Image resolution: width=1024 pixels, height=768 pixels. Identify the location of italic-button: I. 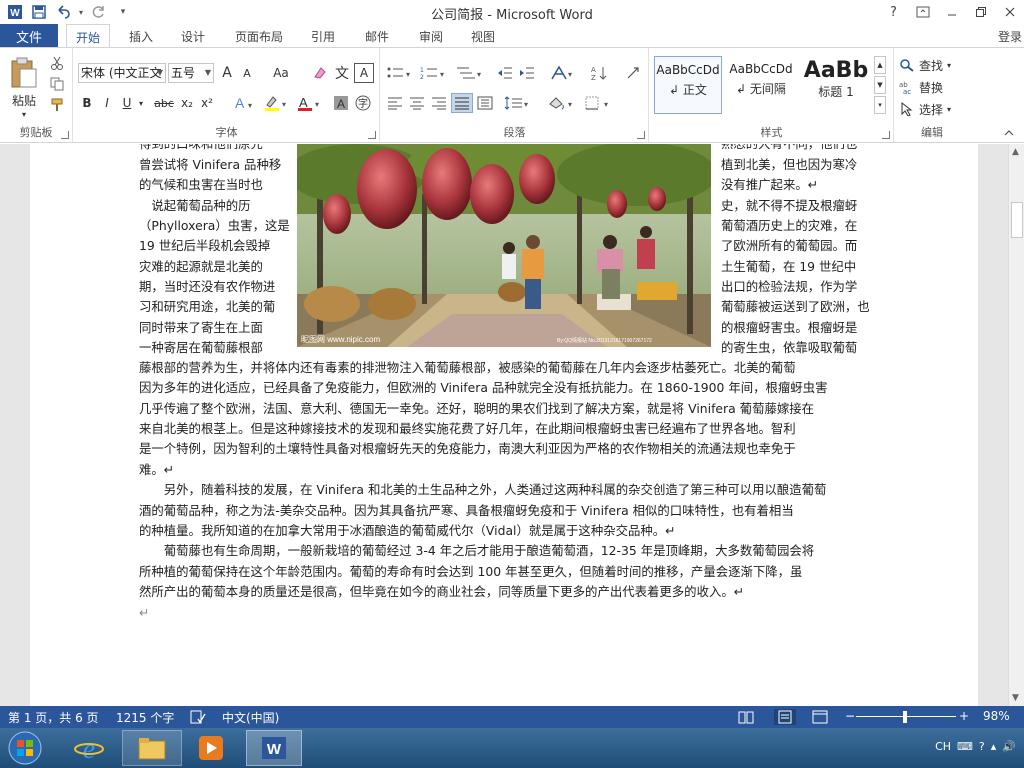
(107, 103).